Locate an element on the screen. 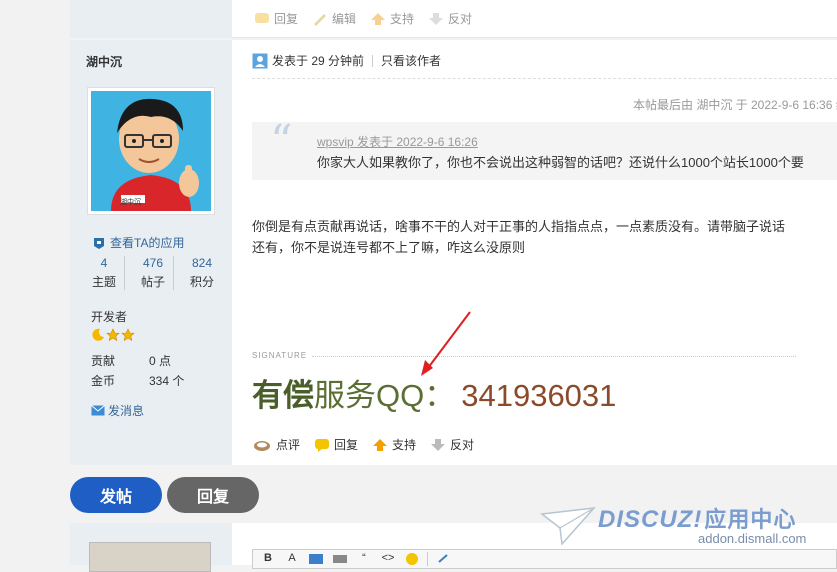 This screenshot has width=837, height=572. new-post-button: 发帖 is located at coordinates (116, 495).